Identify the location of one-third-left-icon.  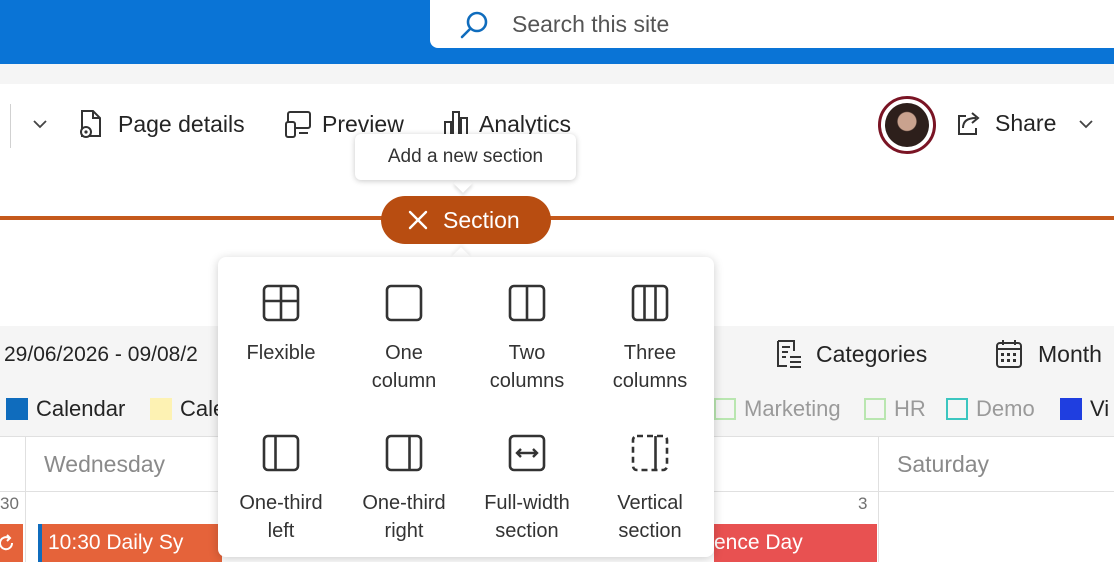
(281, 453).